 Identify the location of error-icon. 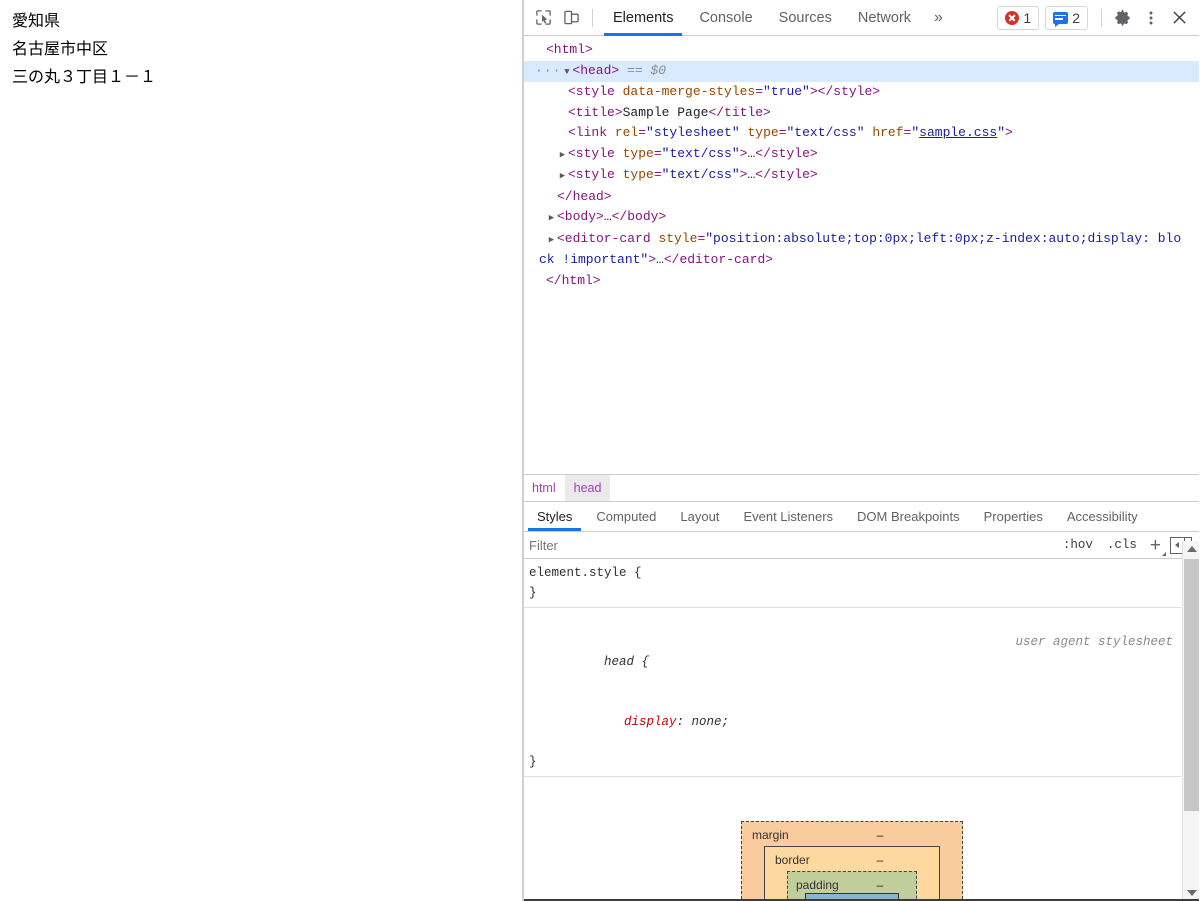
(1012, 17).